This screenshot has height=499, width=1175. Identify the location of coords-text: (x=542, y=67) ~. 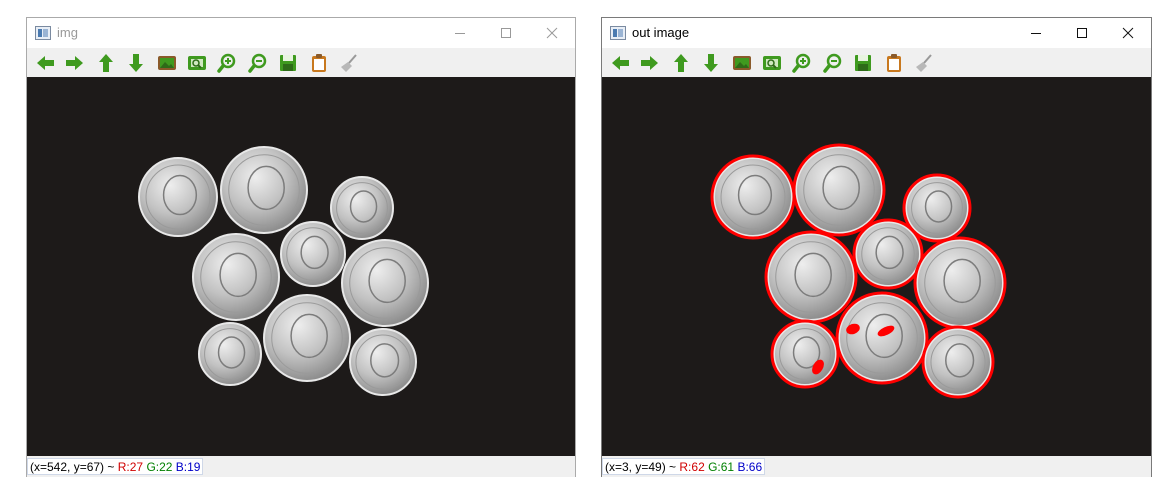
(72, 467).